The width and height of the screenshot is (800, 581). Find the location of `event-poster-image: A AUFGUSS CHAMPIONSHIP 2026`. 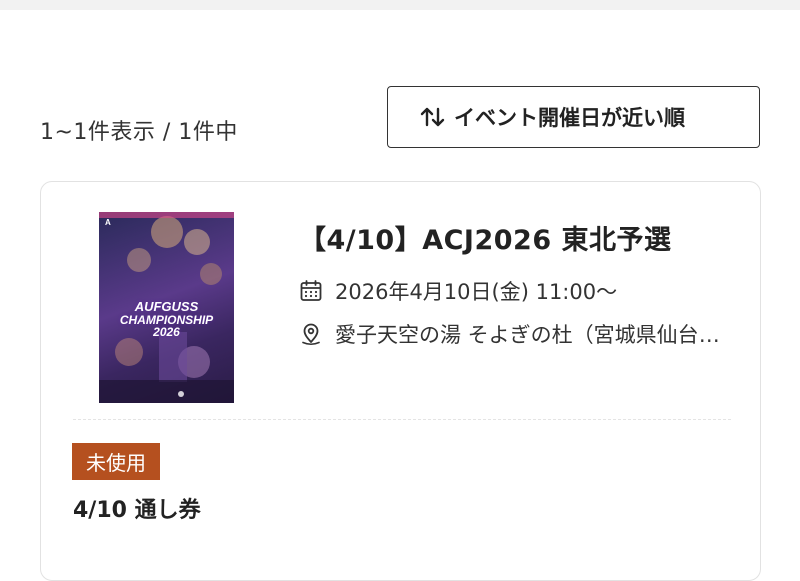

event-poster-image: A AUFGUSS CHAMPIONSHIP 2026 is located at coordinates (166, 307).